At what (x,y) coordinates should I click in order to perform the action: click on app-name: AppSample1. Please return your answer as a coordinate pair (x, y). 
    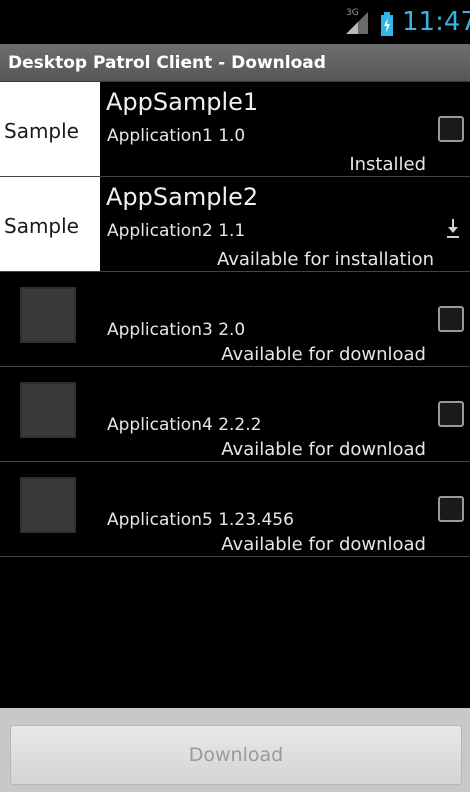
    Looking at the image, I should click on (182, 102).